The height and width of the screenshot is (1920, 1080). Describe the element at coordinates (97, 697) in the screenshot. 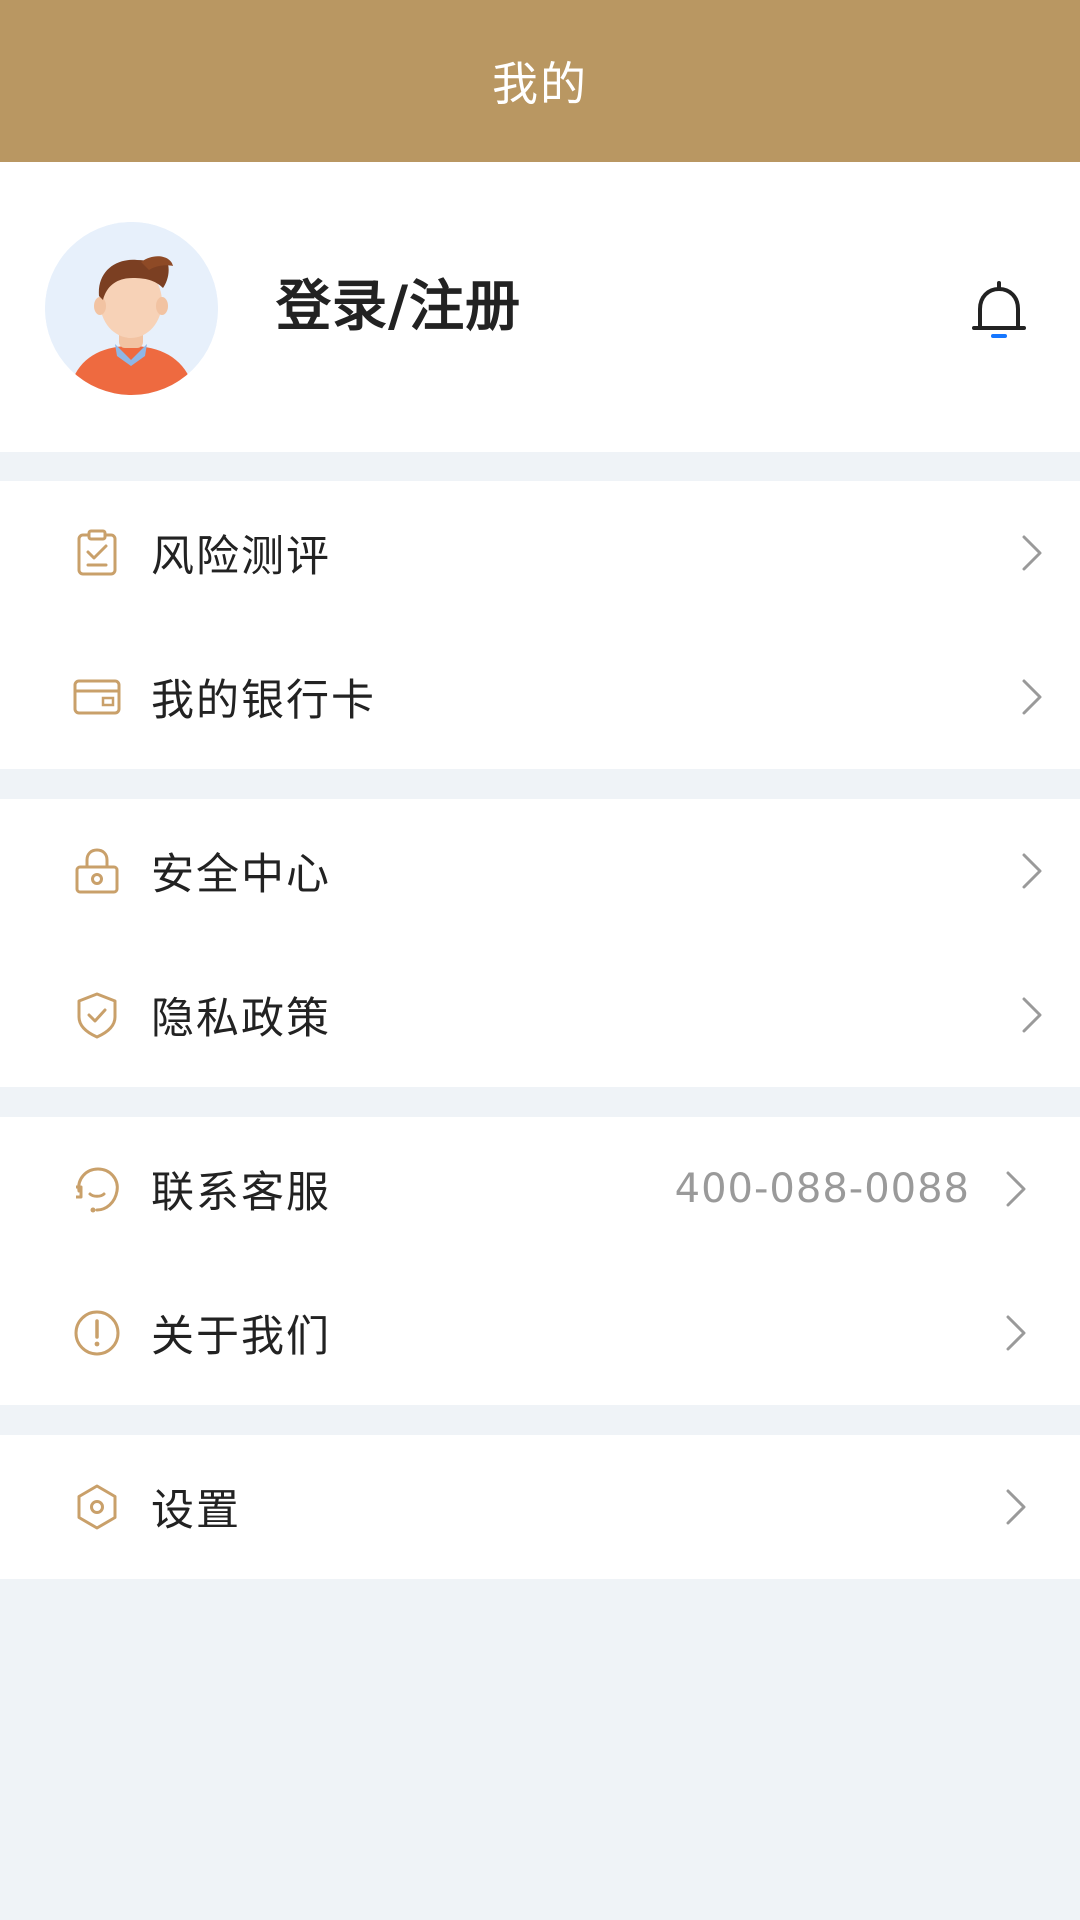

I see `card-icon` at that location.